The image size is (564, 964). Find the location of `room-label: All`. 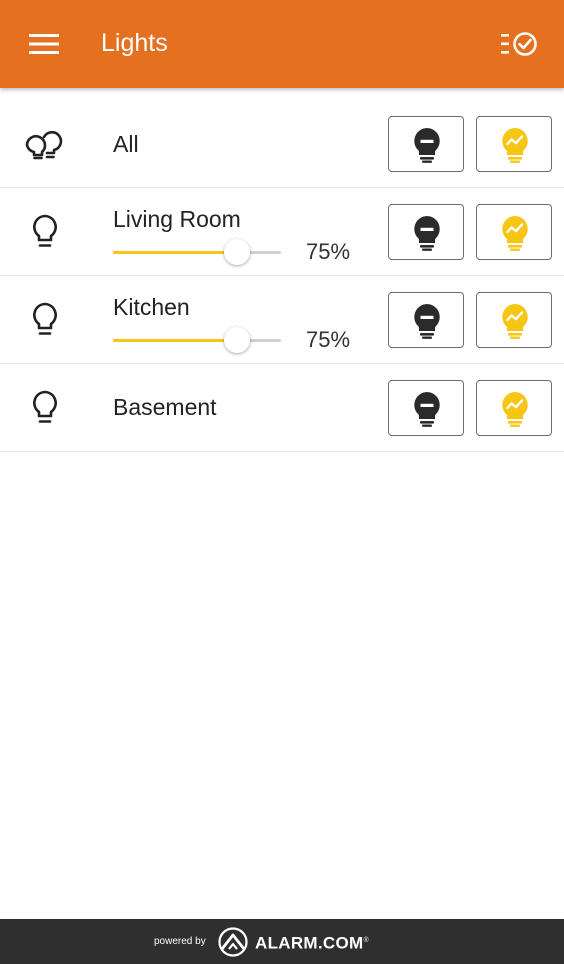

room-label: All is located at coordinates (126, 144).